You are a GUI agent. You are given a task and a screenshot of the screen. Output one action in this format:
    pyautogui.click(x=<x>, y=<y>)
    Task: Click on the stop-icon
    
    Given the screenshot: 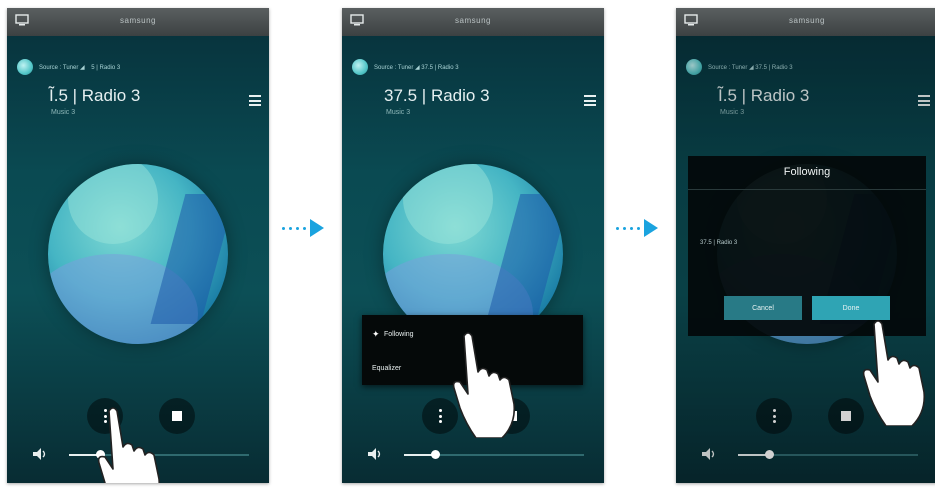 What is the action you would take?
    pyautogui.click(x=177, y=416)
    